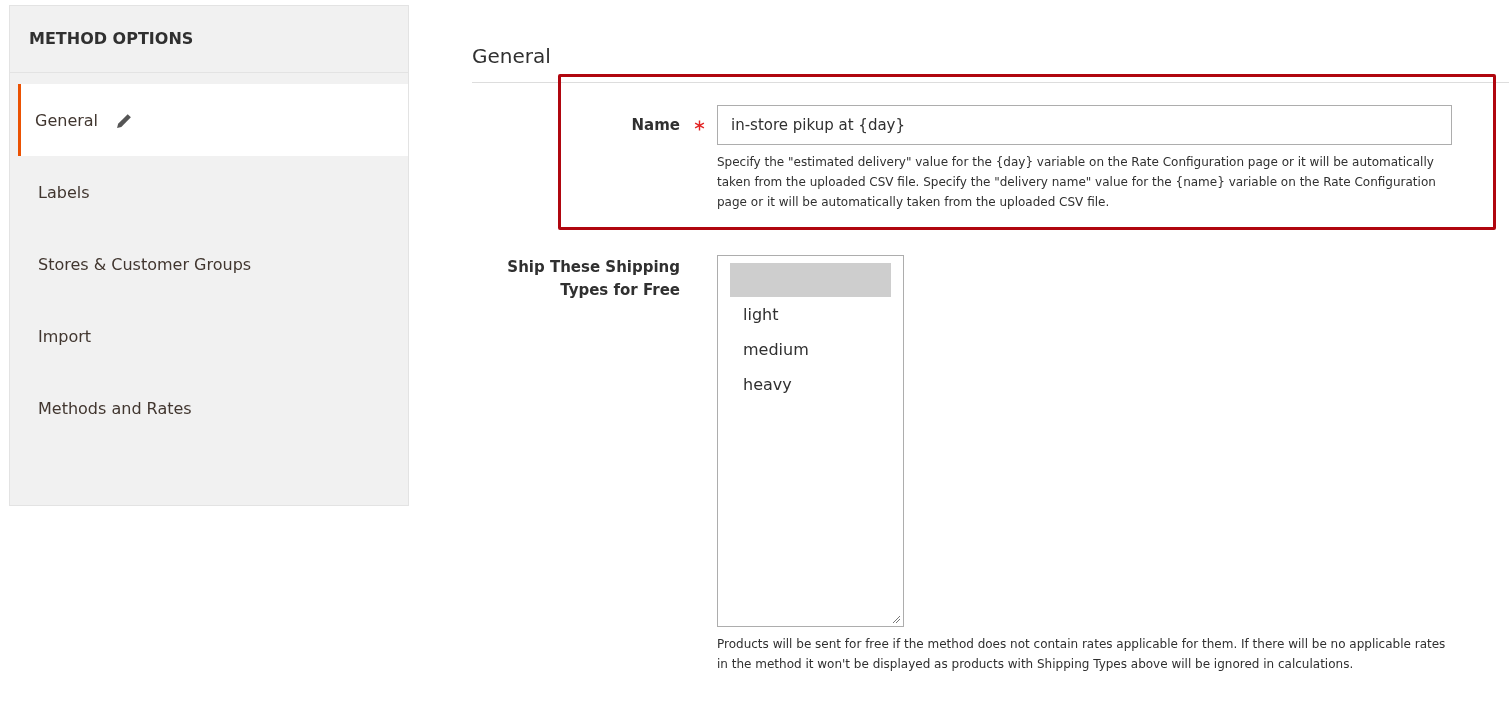 The height and width of the screenshot is (711, 1509). Describe the element at coordinates (213, 336) in the screenshot. I see `sidebar-item: Import` at that location.